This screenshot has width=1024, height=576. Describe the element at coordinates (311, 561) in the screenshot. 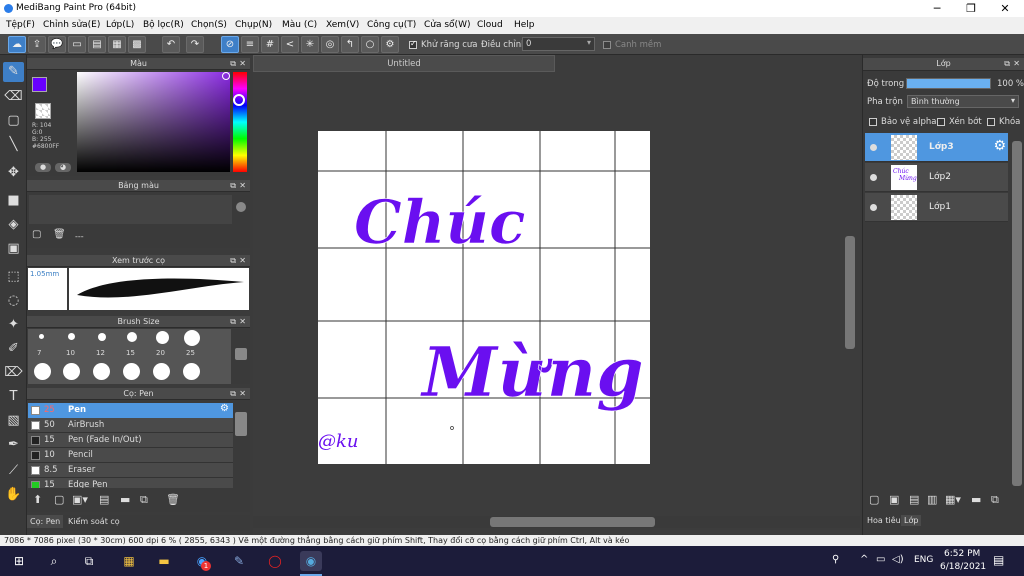

I see `medibang-icon: ◉` at that location.